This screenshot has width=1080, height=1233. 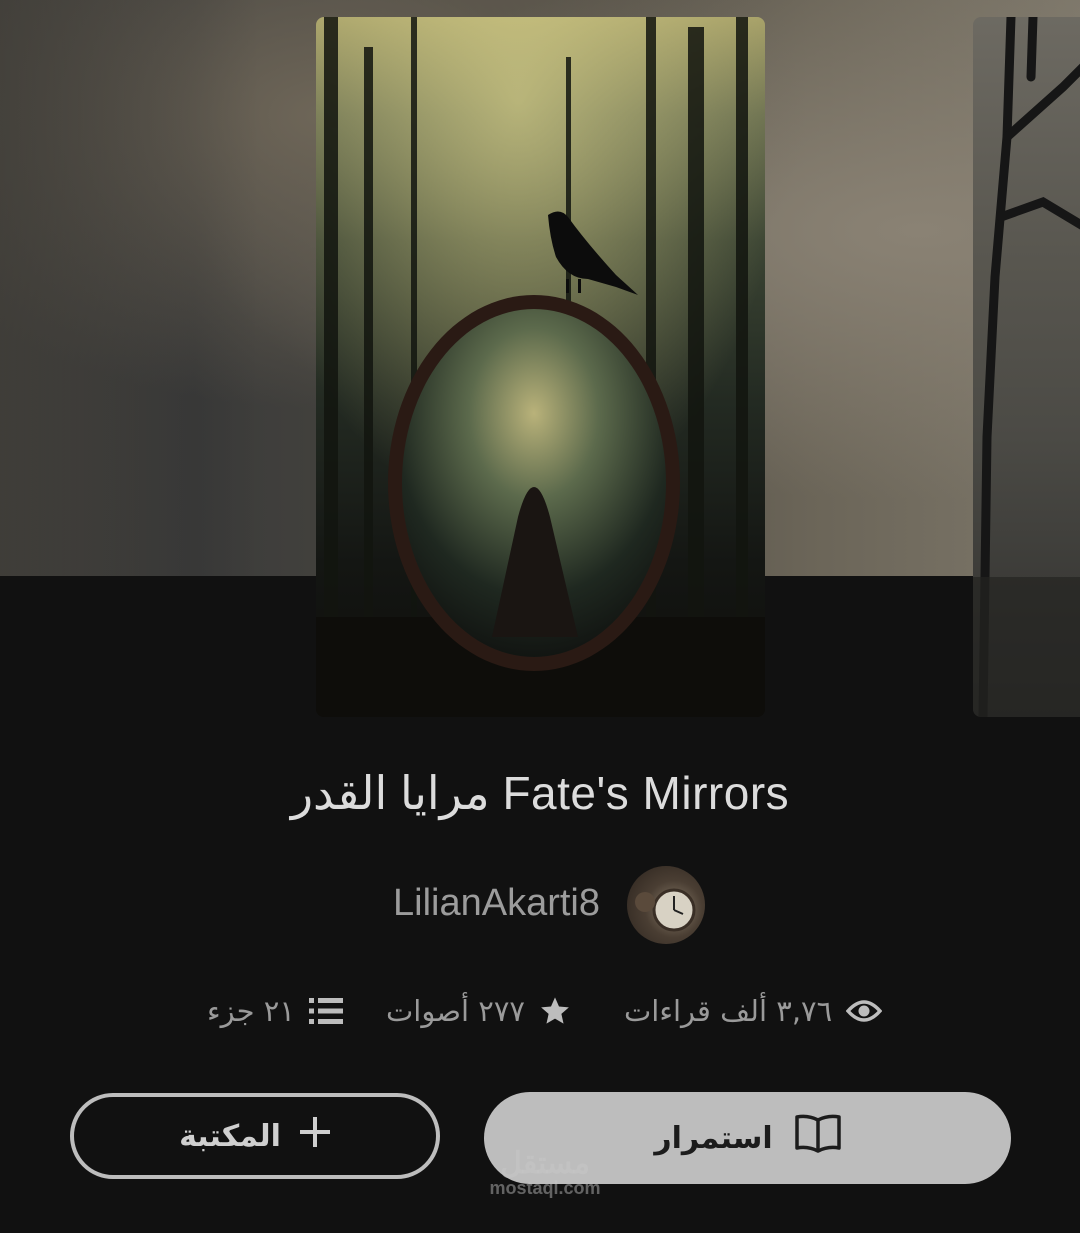 I want to click on add-to-library-button: المكتبة, so click(x=255, y=1136).